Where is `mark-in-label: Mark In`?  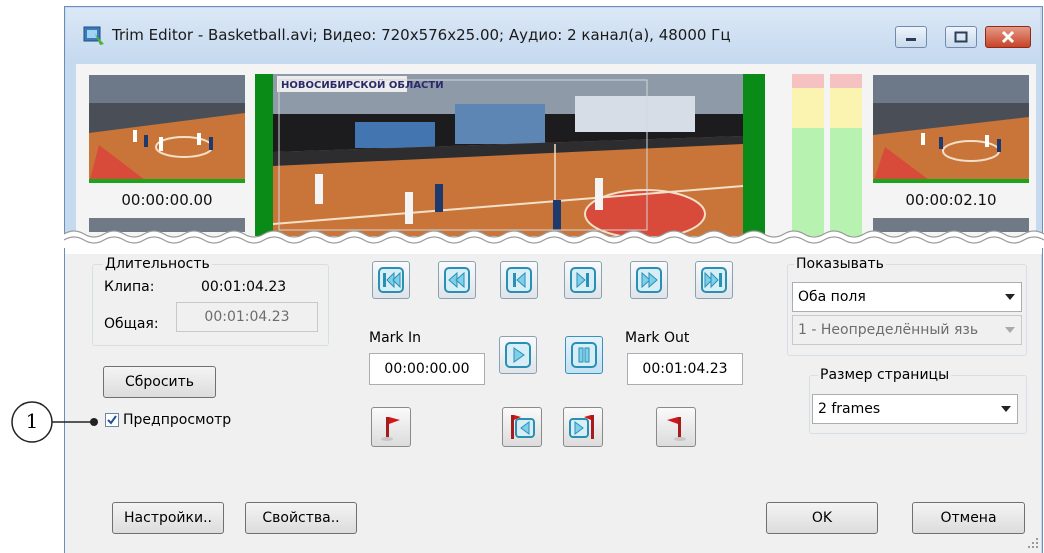
mark-in-label: Mark In is located at coordinates (395, 338).